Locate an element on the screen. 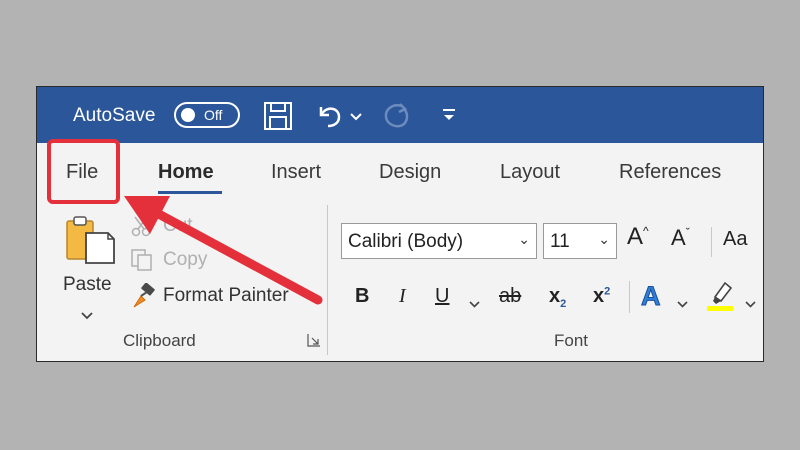 This screenshot has height=450, width=800. caret-down-icon: ˇ is located at coordinates (687, 232).